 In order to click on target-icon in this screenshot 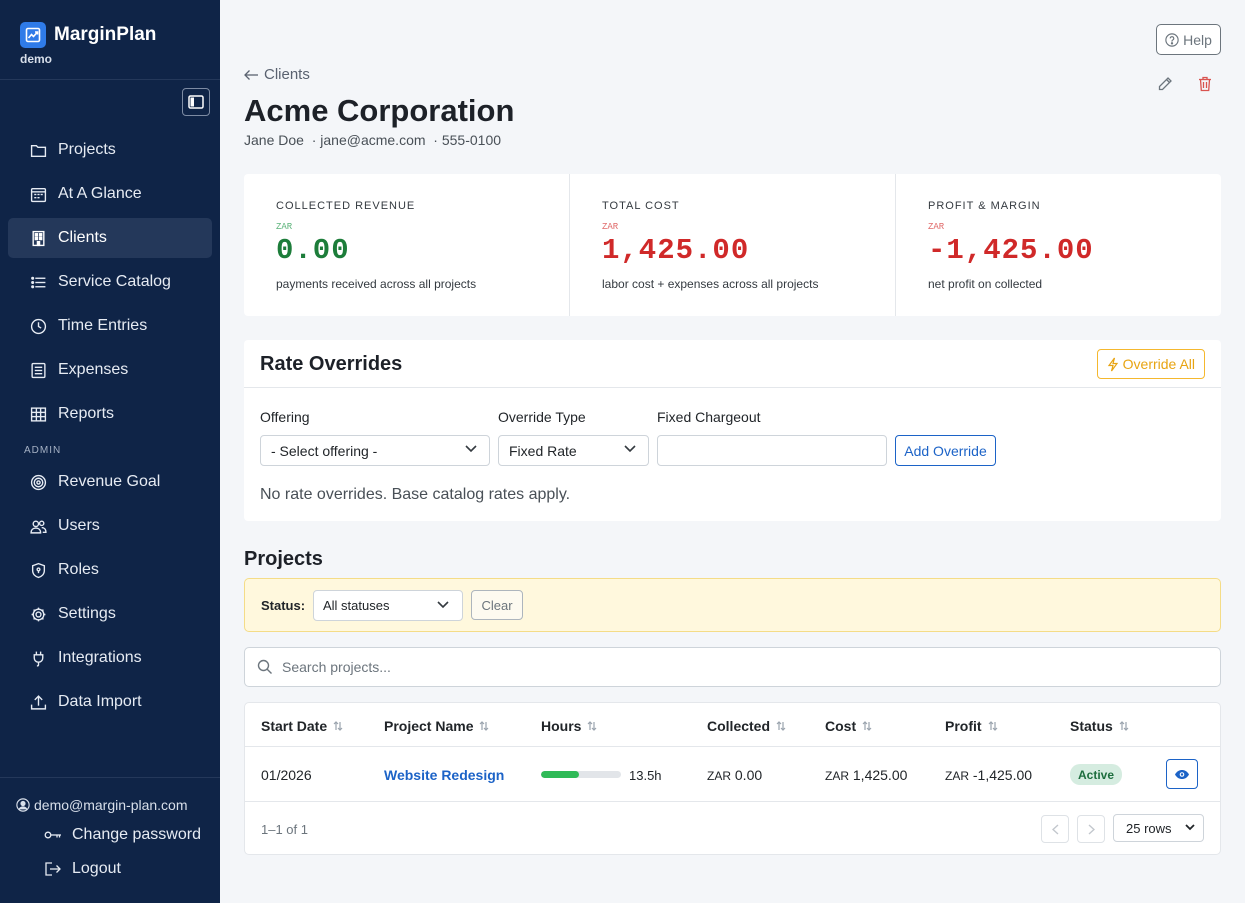, I will do `click(38, 482)`.